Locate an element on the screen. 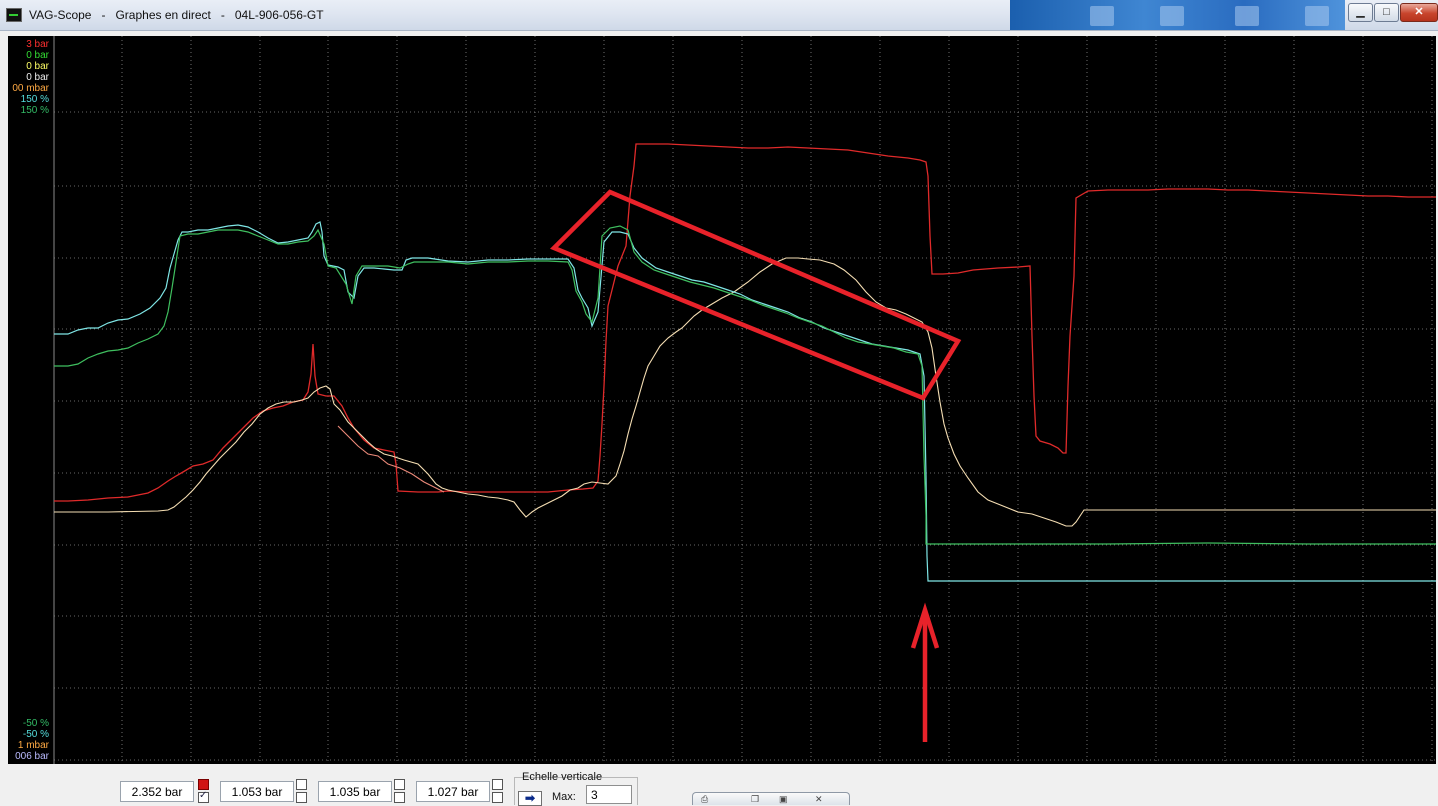 Image resolution: width=1438 pixels, height=806 pixels. channel-4-value: 1.027 bar is located at coordinates (453, 791).